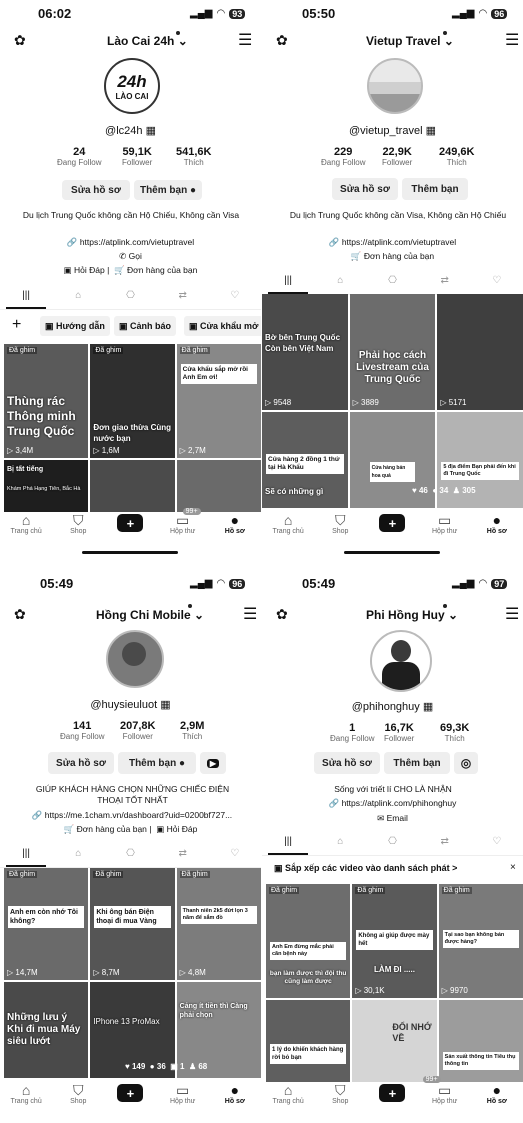 This screenshot has height=1123, width=523. I want to click on youtube-button: ▶, so click(213, 763).